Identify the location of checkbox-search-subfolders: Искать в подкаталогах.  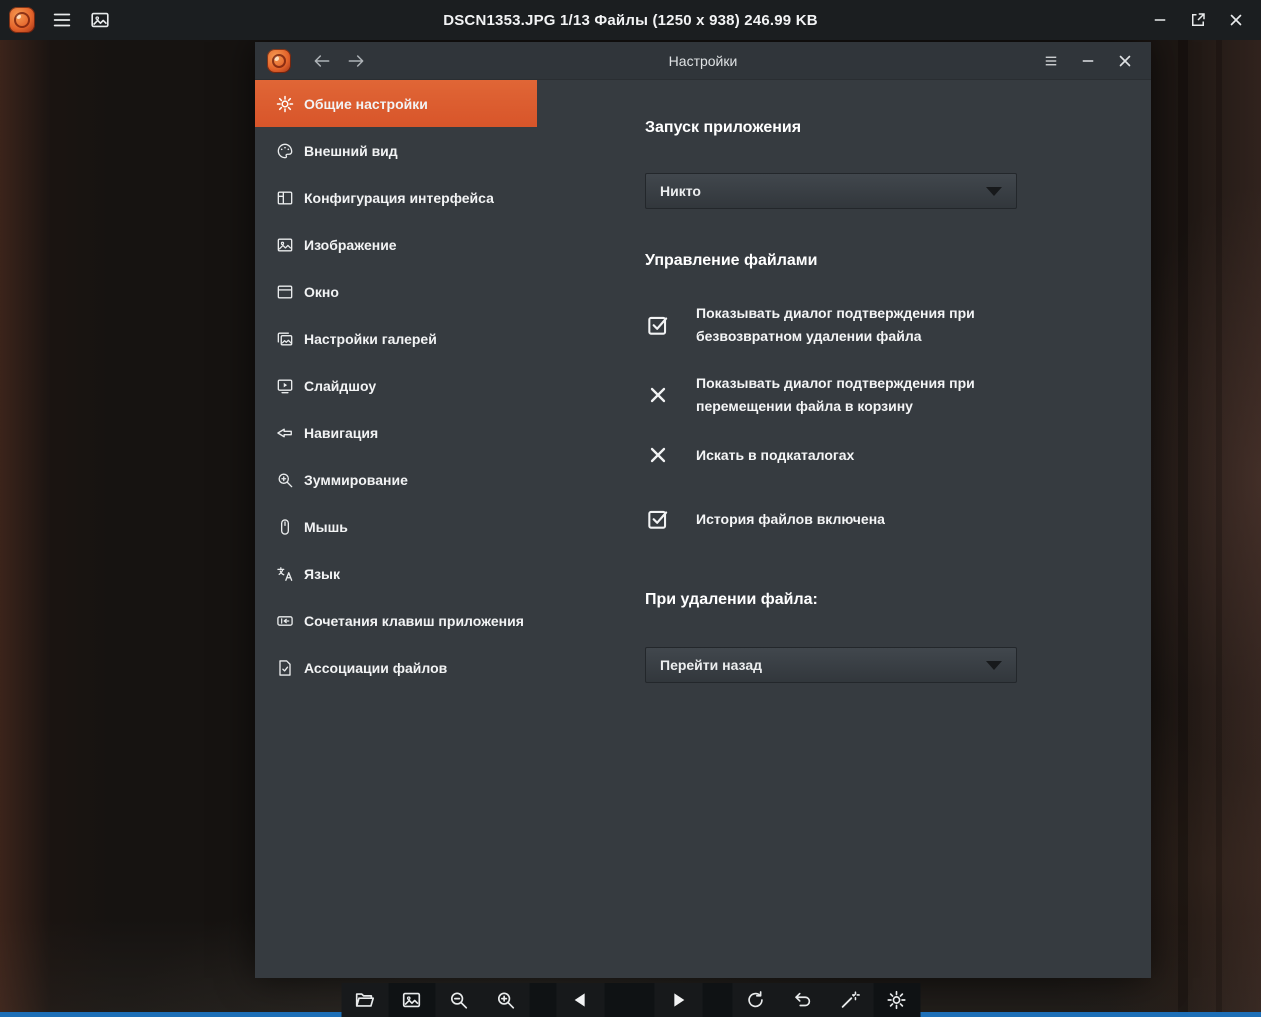
(898, 455).